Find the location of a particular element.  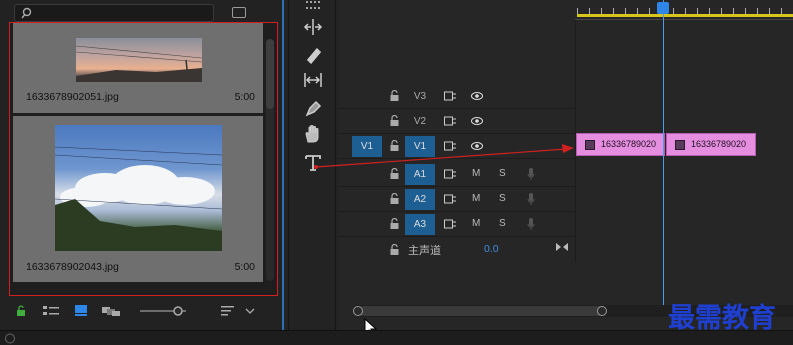

annotation-arrow is located at coordinates (444, 156).